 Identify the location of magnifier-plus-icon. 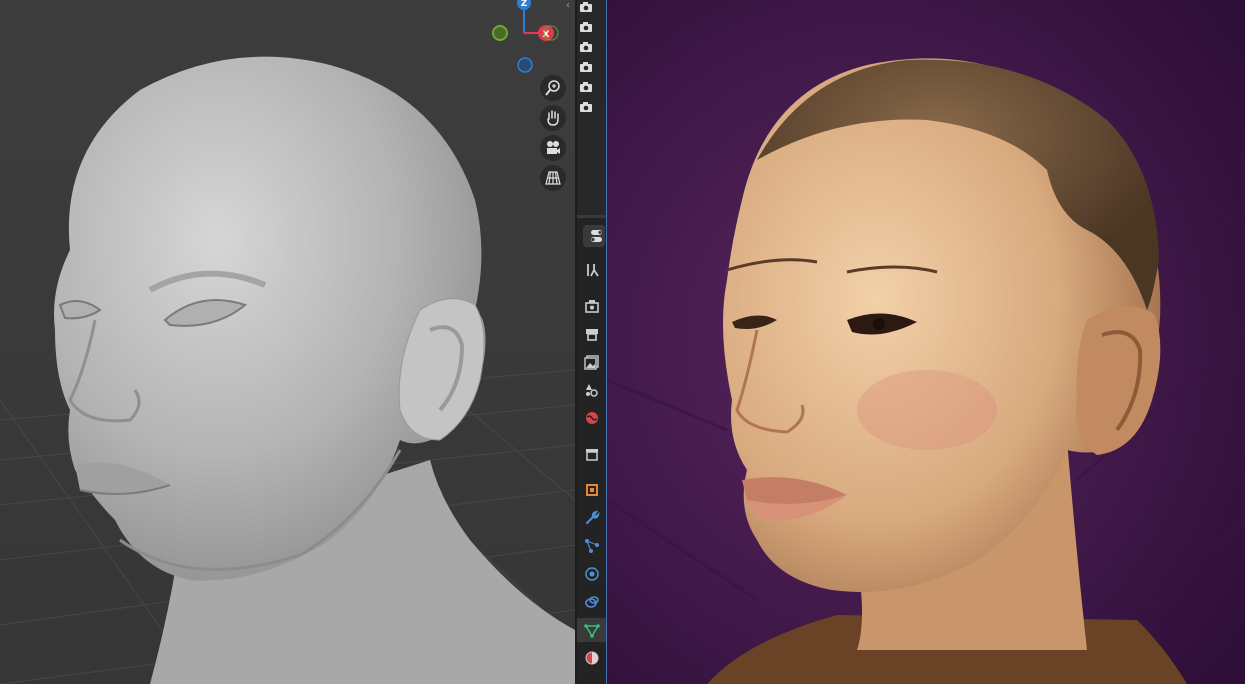
(552, 88).